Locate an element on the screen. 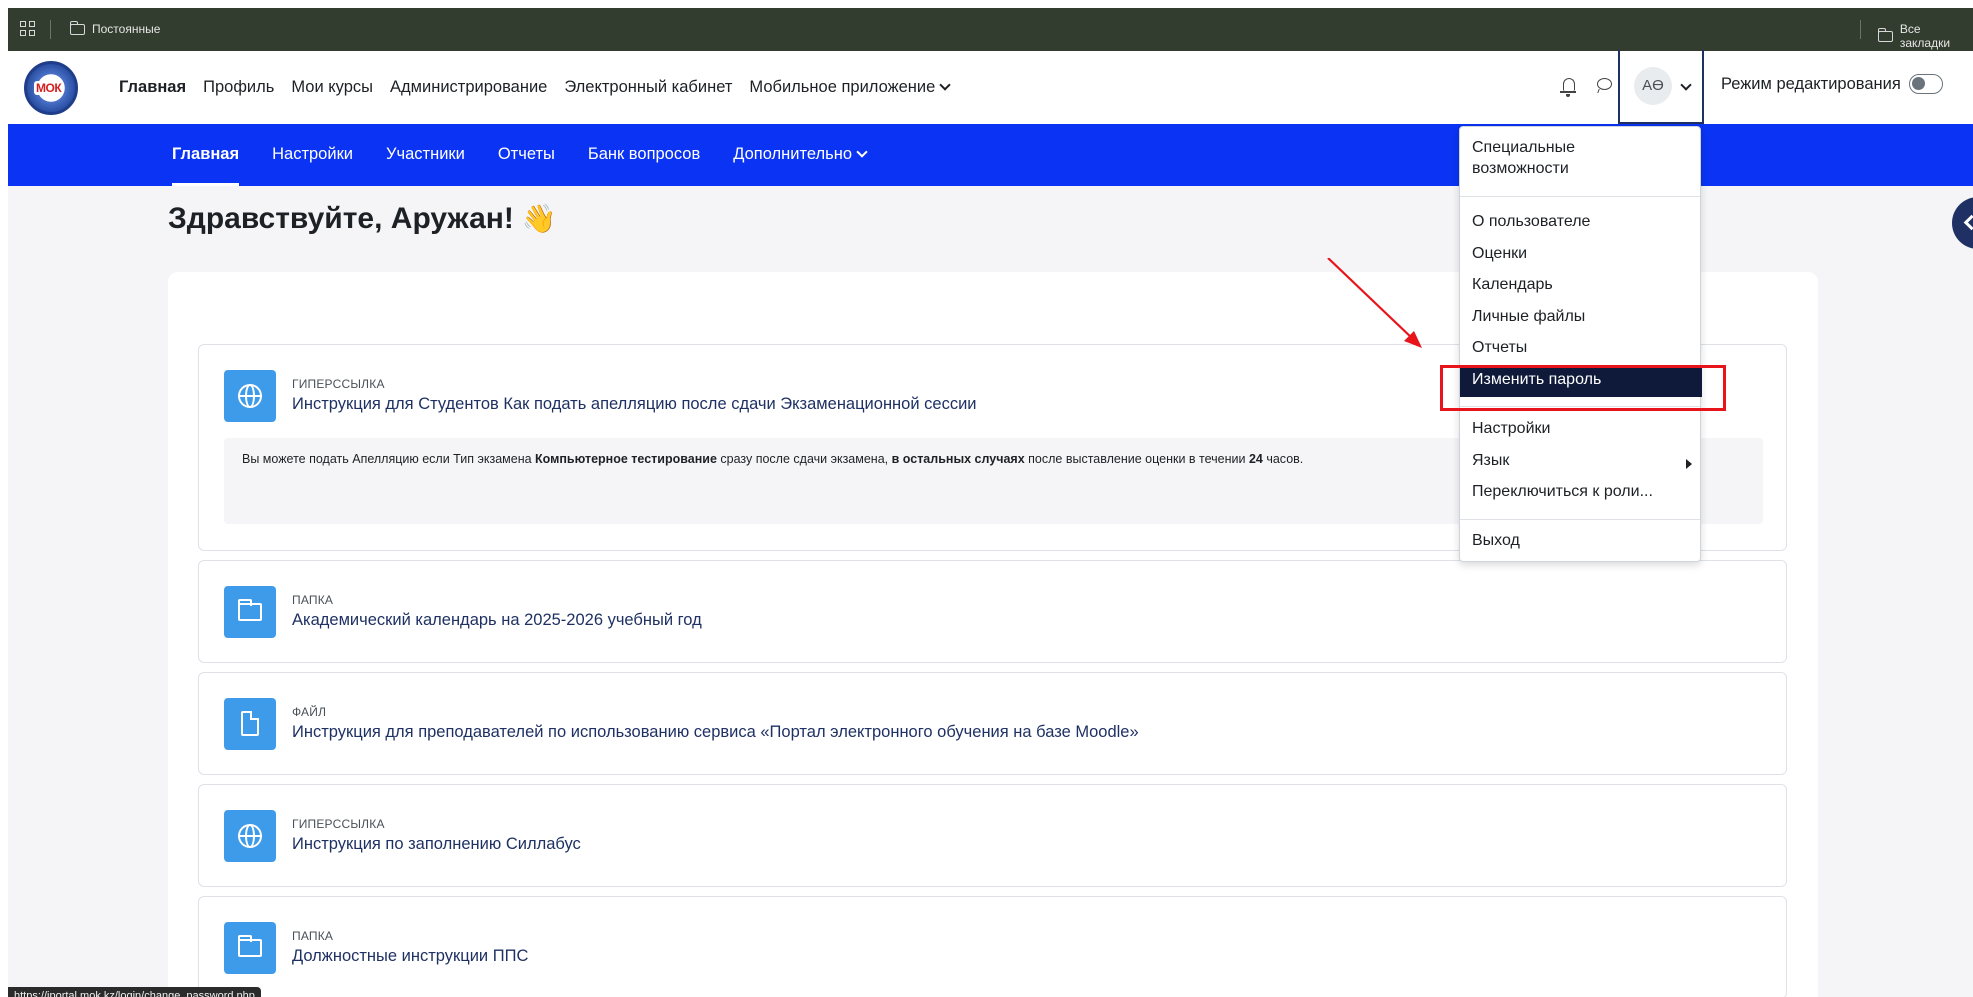 This screenshot has height=997, width=1973. all-bookmarks-button: Все закладки is located at coordinates (1925, 36).